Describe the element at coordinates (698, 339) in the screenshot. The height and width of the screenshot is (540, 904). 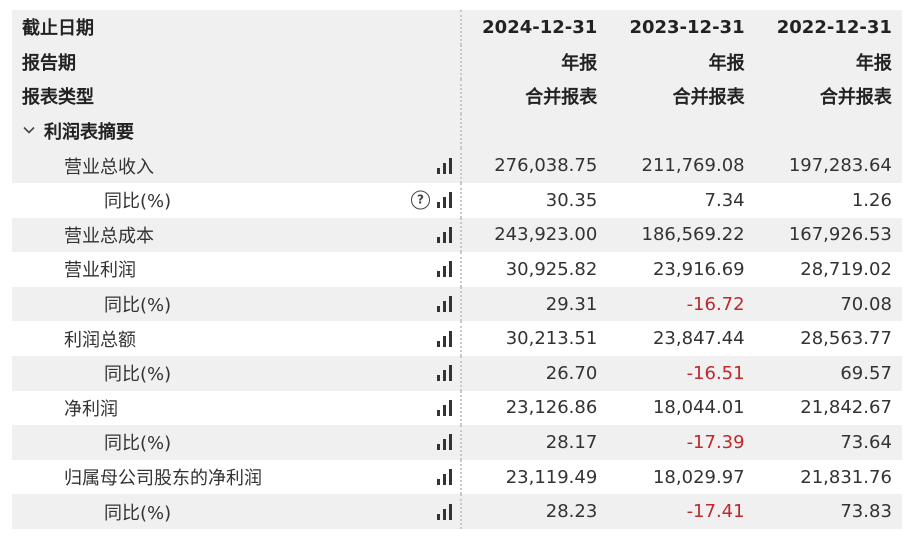
I see `value-cell: 23,847.44` at that location.